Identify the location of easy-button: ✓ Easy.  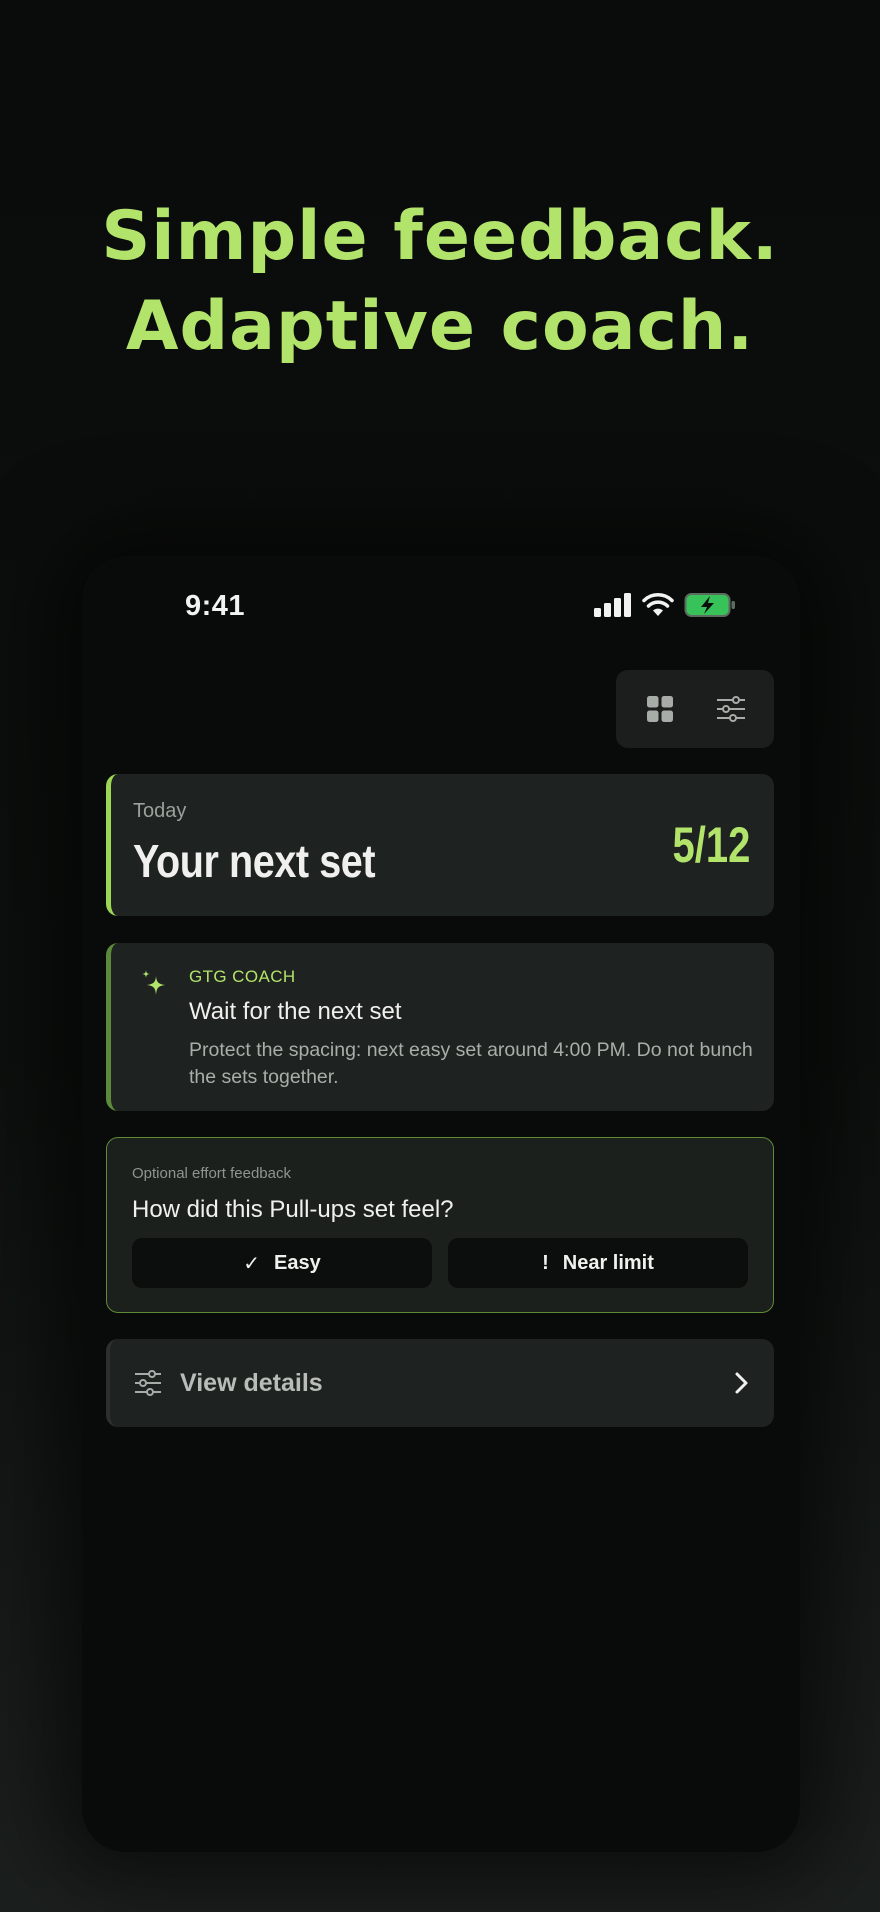
(282, 1263).